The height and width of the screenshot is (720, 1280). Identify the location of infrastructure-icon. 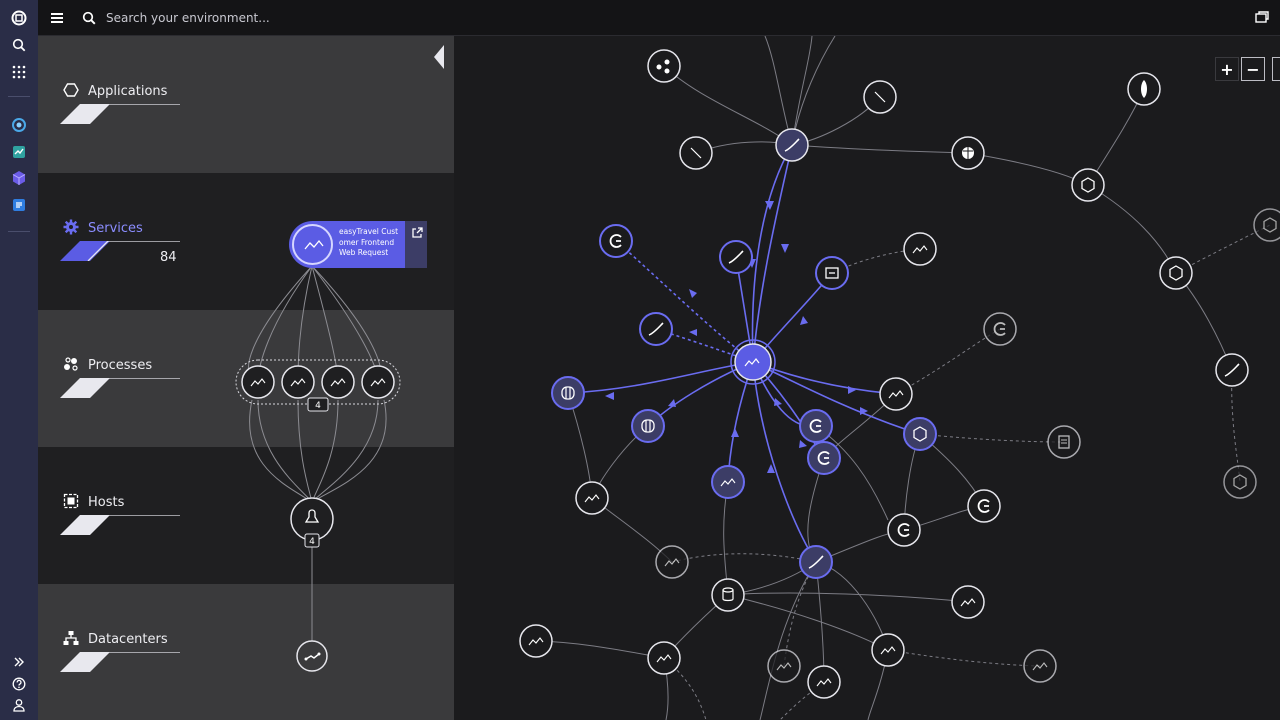
(19, 125).